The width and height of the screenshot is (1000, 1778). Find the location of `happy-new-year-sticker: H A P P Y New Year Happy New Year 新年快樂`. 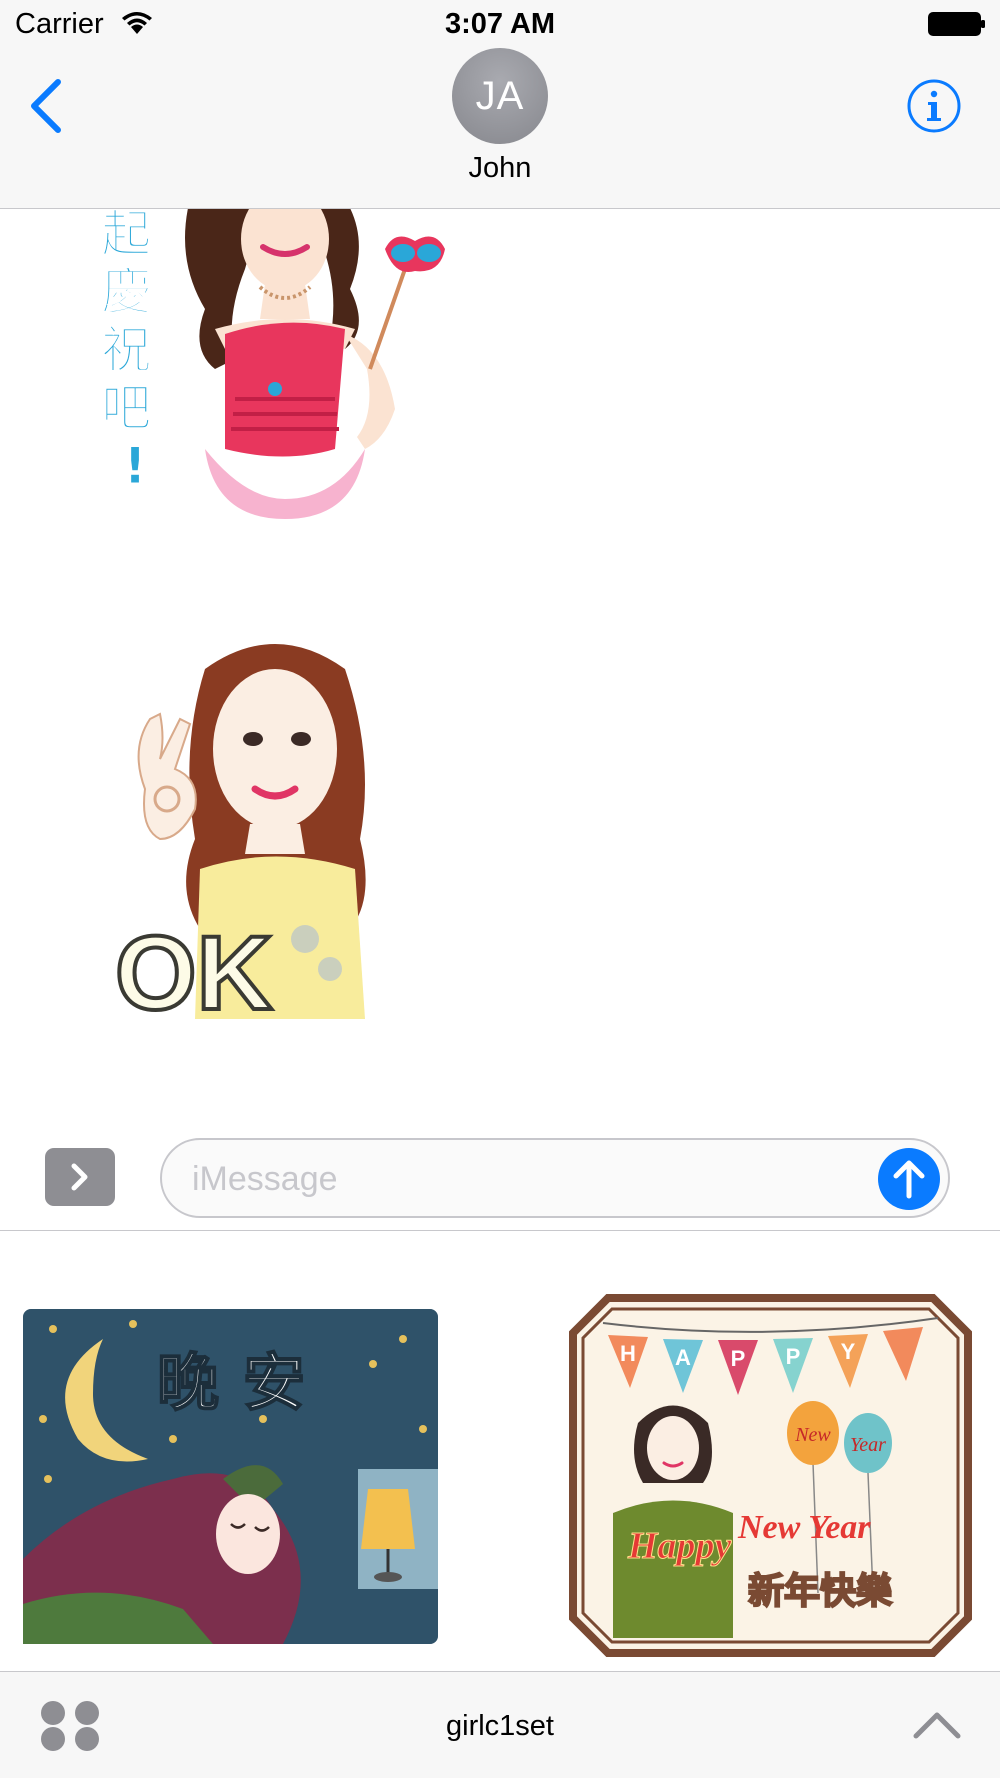

happy-new-year-sticker: H A P P Y New Year Happy New Year 新年快樂 is located at coordinates (770, 1475).